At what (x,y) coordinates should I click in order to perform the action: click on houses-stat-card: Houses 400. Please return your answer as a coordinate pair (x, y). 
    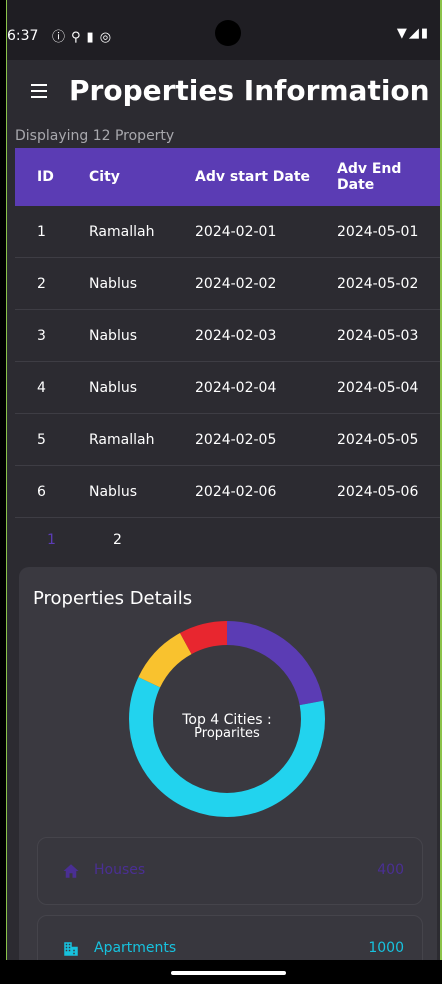
    Looking at the image, I should click on (230, 871).